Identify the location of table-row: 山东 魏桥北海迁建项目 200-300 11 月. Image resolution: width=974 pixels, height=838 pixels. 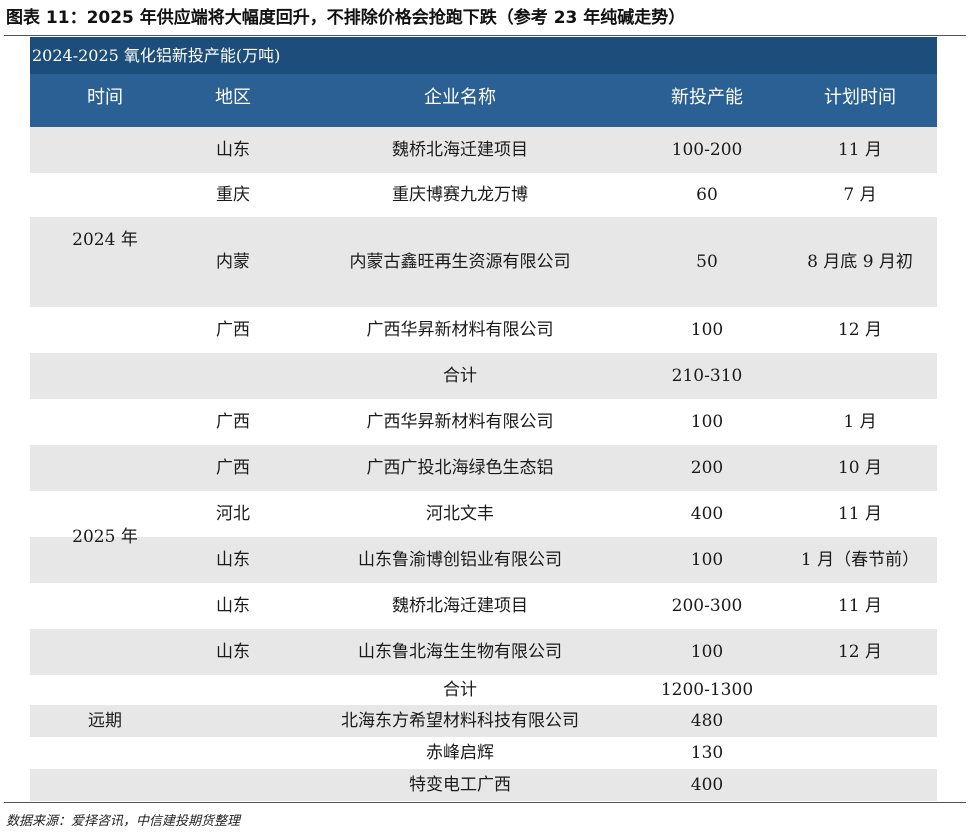
(483, 606).